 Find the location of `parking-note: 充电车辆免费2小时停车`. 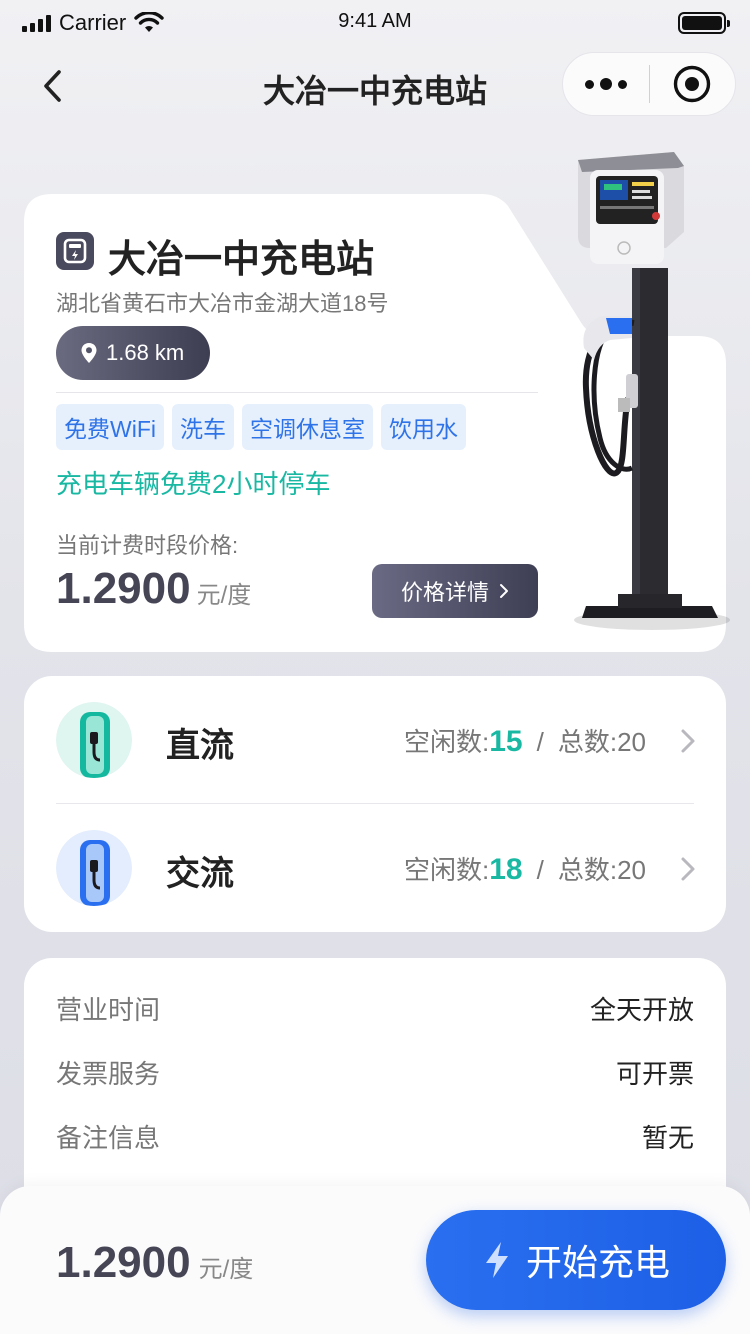

parking-note: 充电车辆免费2小时停车 is located at coordinates (193, 484).